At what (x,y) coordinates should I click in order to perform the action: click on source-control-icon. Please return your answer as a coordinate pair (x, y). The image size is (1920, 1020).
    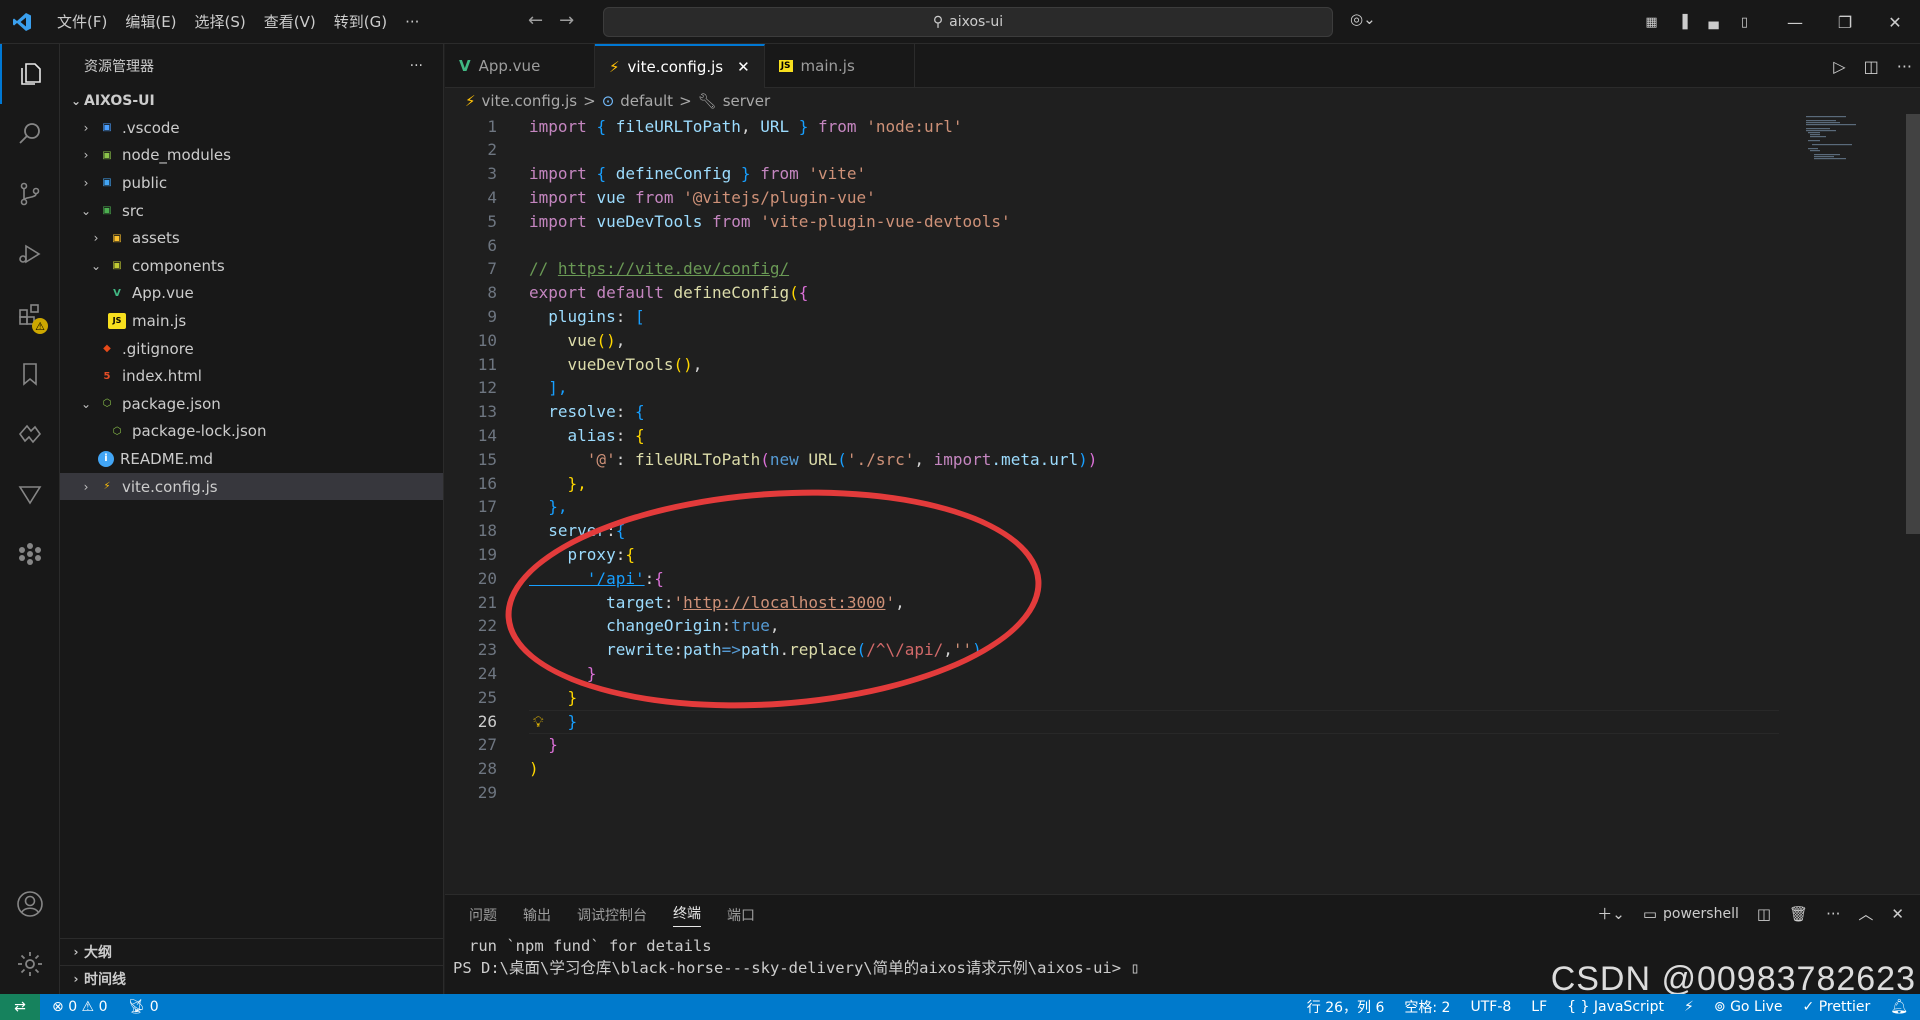
    Looking at the image, I should click on (30, 194).